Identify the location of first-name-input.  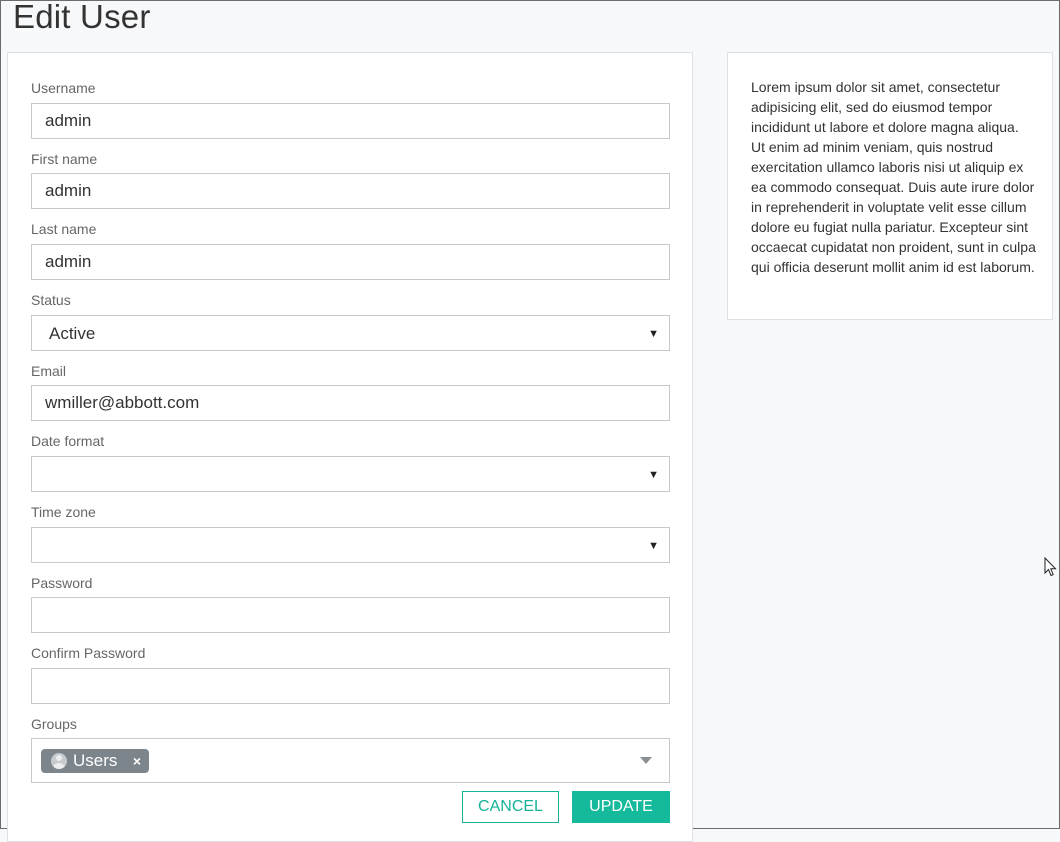
(350, 191).